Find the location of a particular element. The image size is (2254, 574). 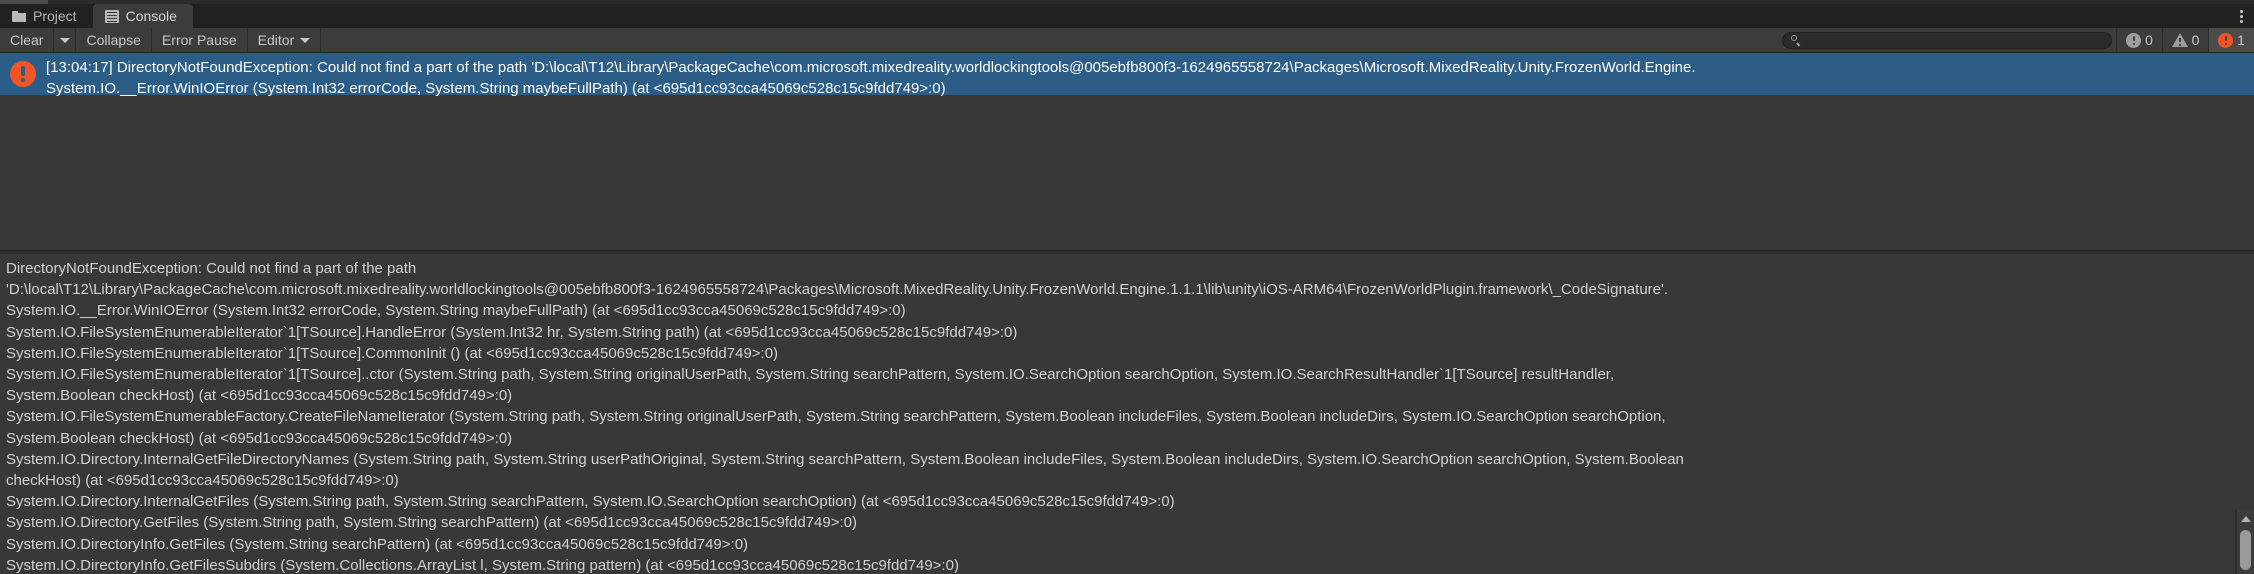

scroll-up-button is located at coordinates (2245, 519).